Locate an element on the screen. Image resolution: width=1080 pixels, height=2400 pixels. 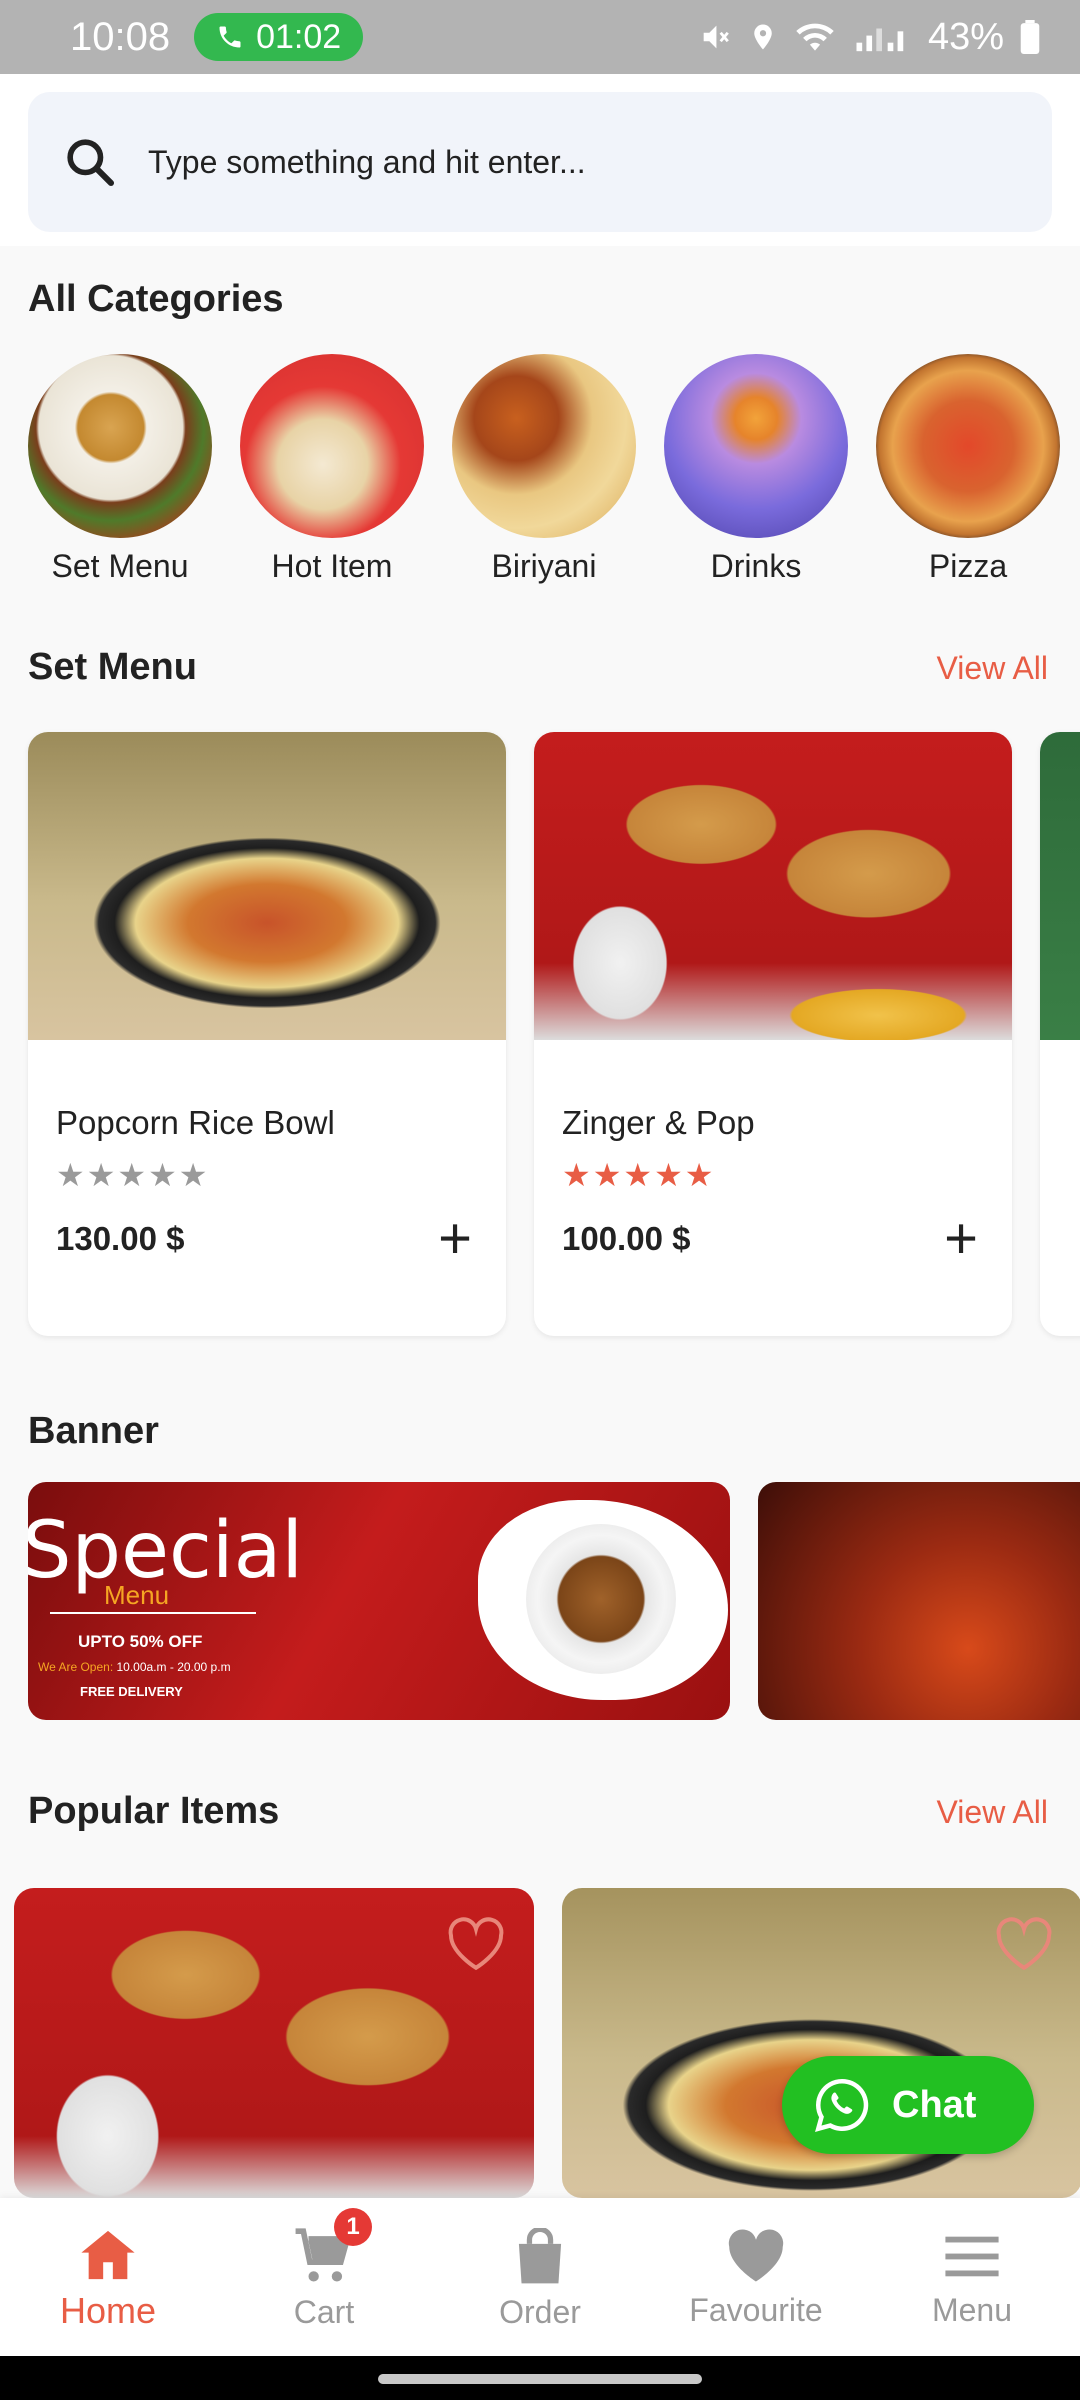
mute-icon is located at coordinates (716, 37).